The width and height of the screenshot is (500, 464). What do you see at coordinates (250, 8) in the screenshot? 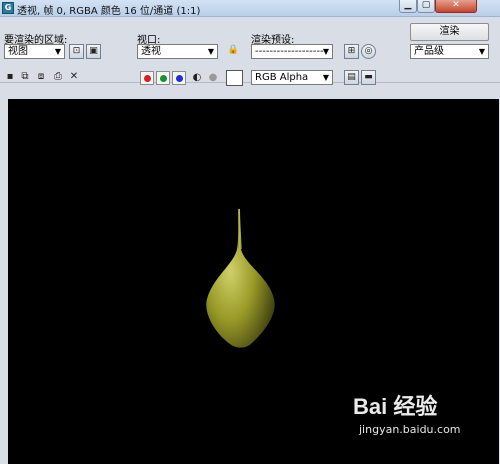
I see `title-bar: G 透视, 帧 0, RGBA 颜色 16 位/通道 (1:1) ▁ ▢ ✕` at bounding box center [250, 8].